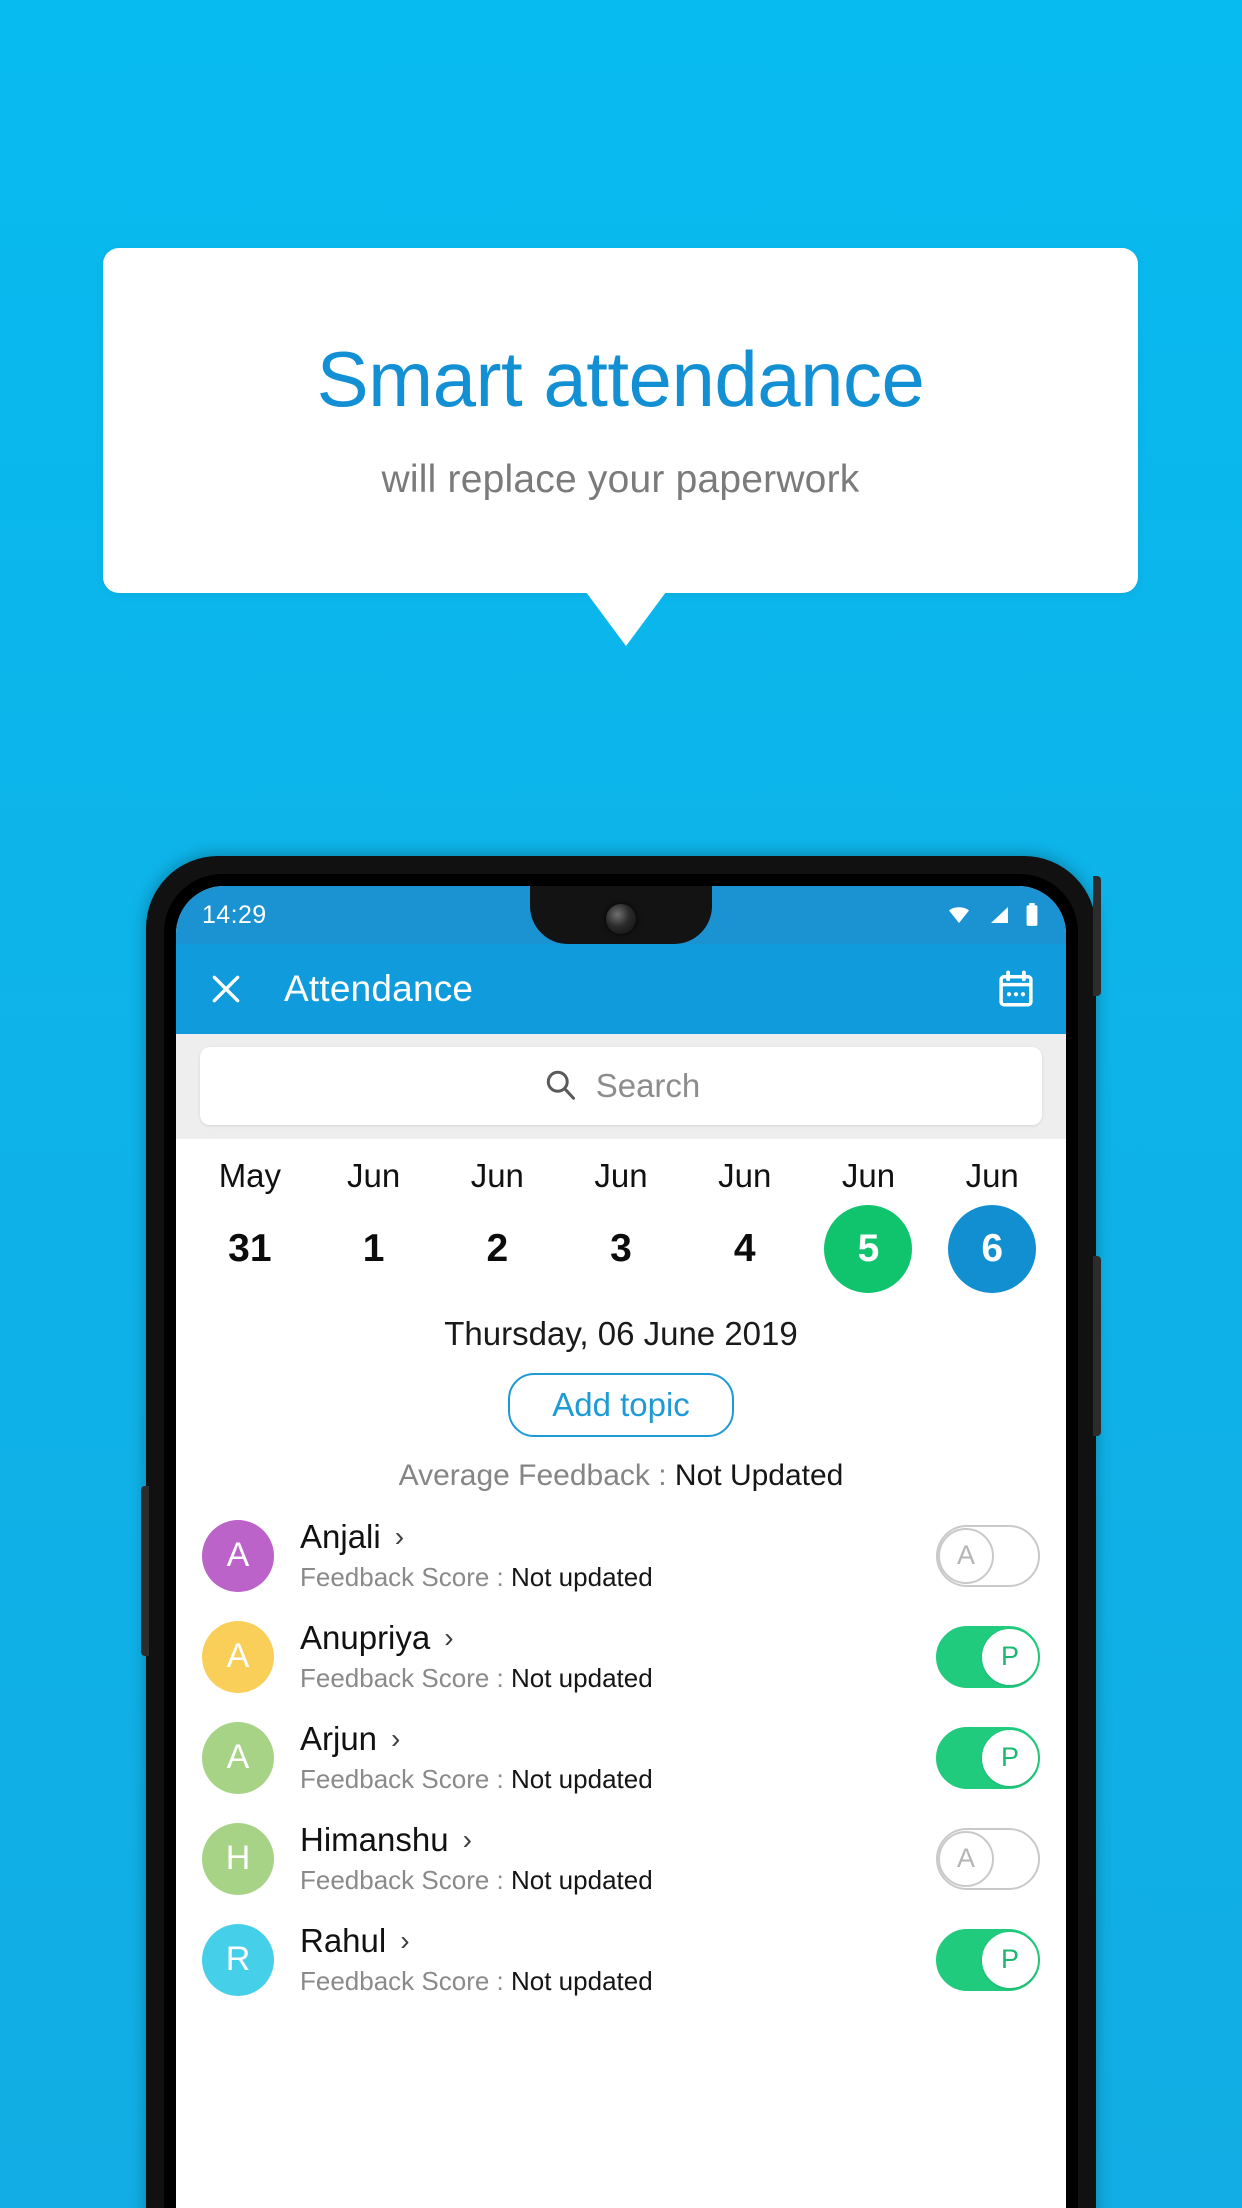 The image size is (1242, 2208). I want to click on student-row: H Himanshu › Feedback Score : Not updated A, so click(621, 1858).